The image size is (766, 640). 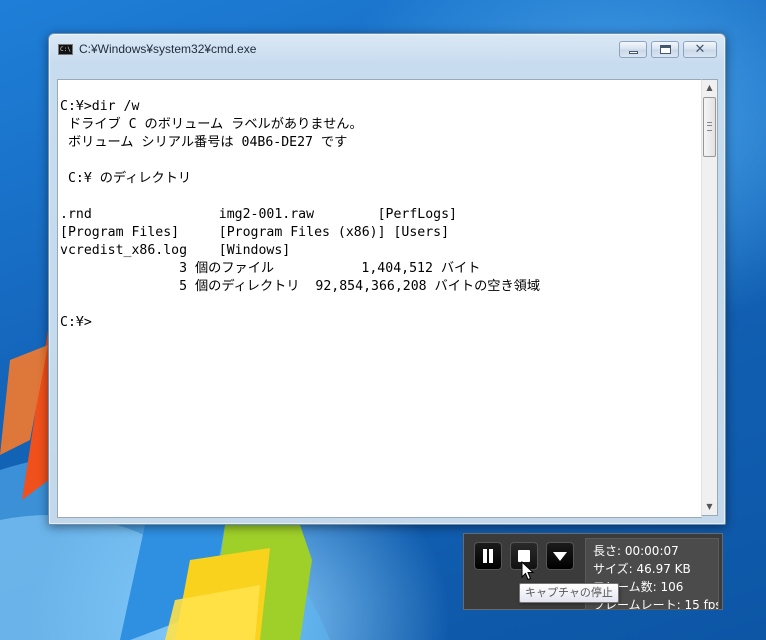 I want to click on console-prompt-line: C:¥>, so click(x=76, y=322).